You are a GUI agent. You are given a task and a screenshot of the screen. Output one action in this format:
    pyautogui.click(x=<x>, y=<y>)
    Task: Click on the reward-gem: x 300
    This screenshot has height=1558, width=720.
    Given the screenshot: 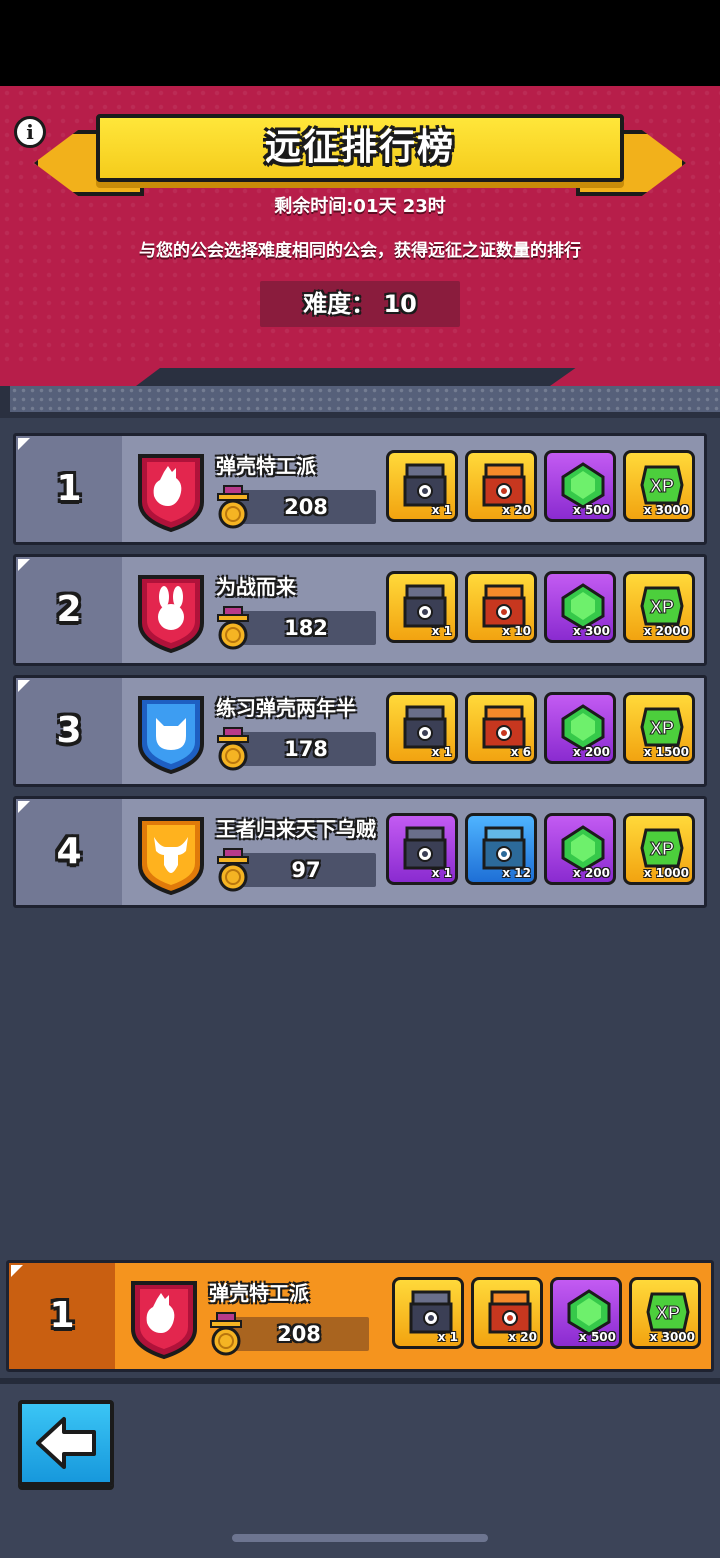 What is the action you would take?
    pyautogui.click(x=580, y=607)
    